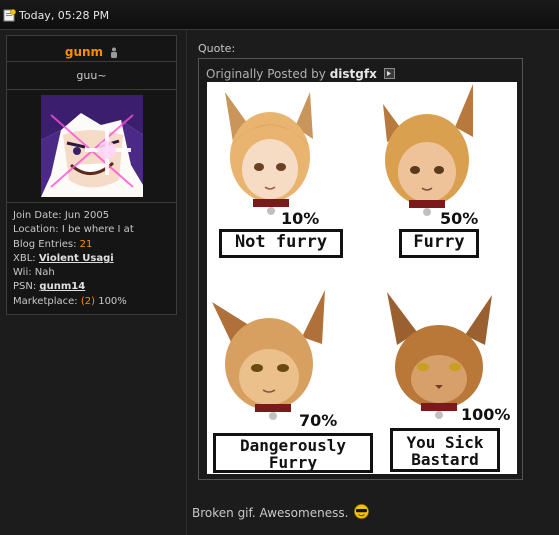 The image size is (559, 535). What do you see at coordinates (91, 76) in the screenshot?
I see `user-title: guu~` at bounding box center [91, 76].